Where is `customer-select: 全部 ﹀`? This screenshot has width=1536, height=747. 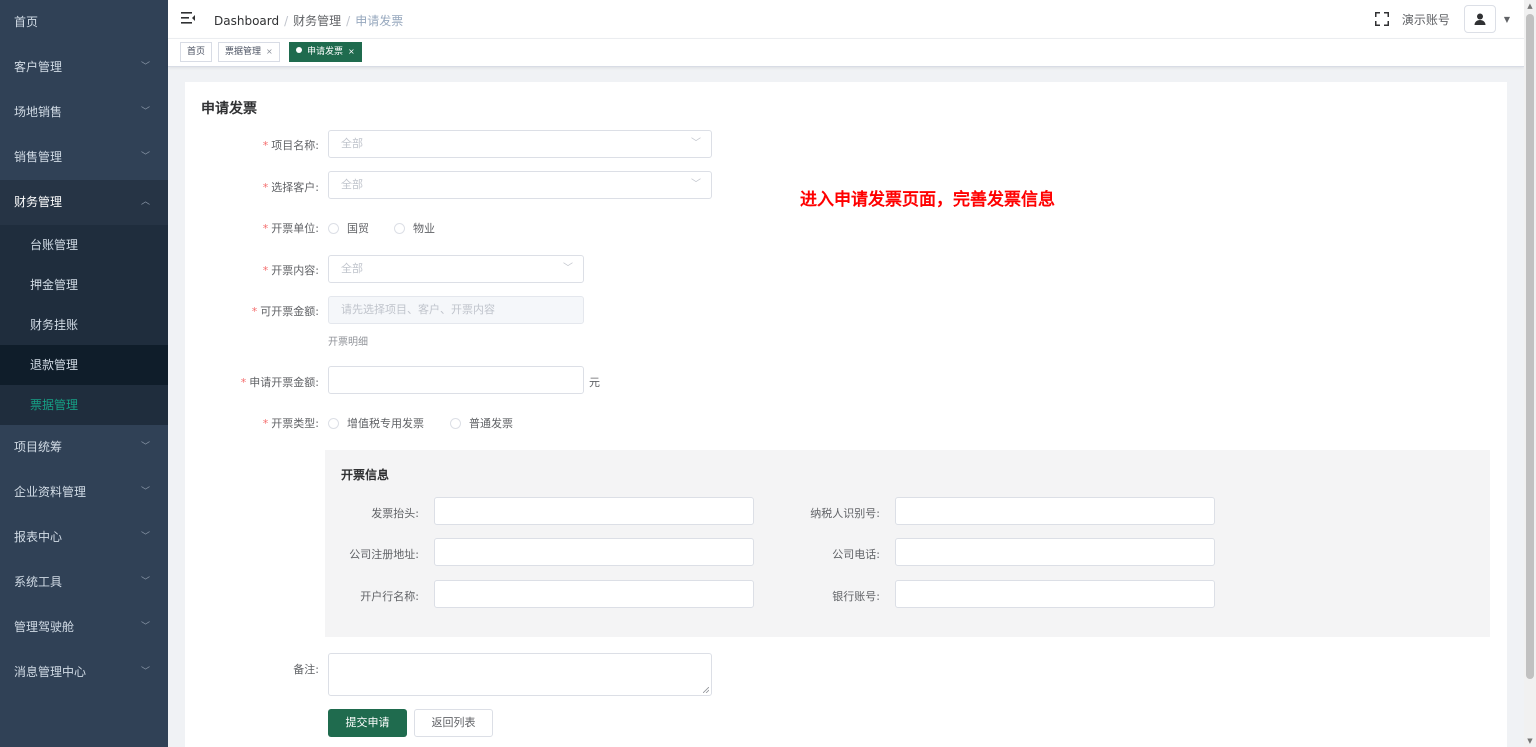 customer-select: 全部 ﹀ is located at coordinates (520, 185).